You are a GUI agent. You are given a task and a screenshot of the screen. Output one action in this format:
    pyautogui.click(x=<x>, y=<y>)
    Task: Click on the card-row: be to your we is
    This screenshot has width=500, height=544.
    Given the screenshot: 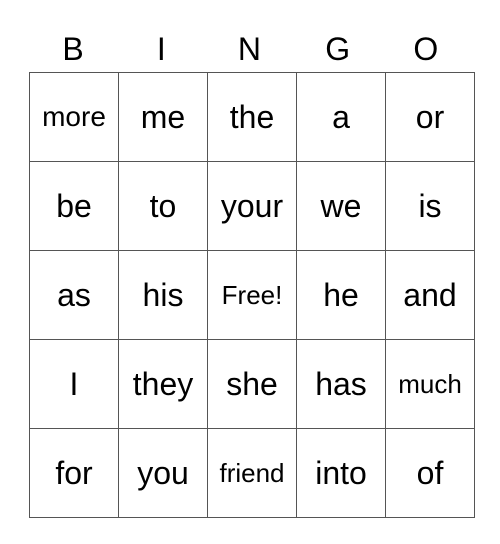 What is the action you would take?
    pyautogui.click(x=252, y=206)
    